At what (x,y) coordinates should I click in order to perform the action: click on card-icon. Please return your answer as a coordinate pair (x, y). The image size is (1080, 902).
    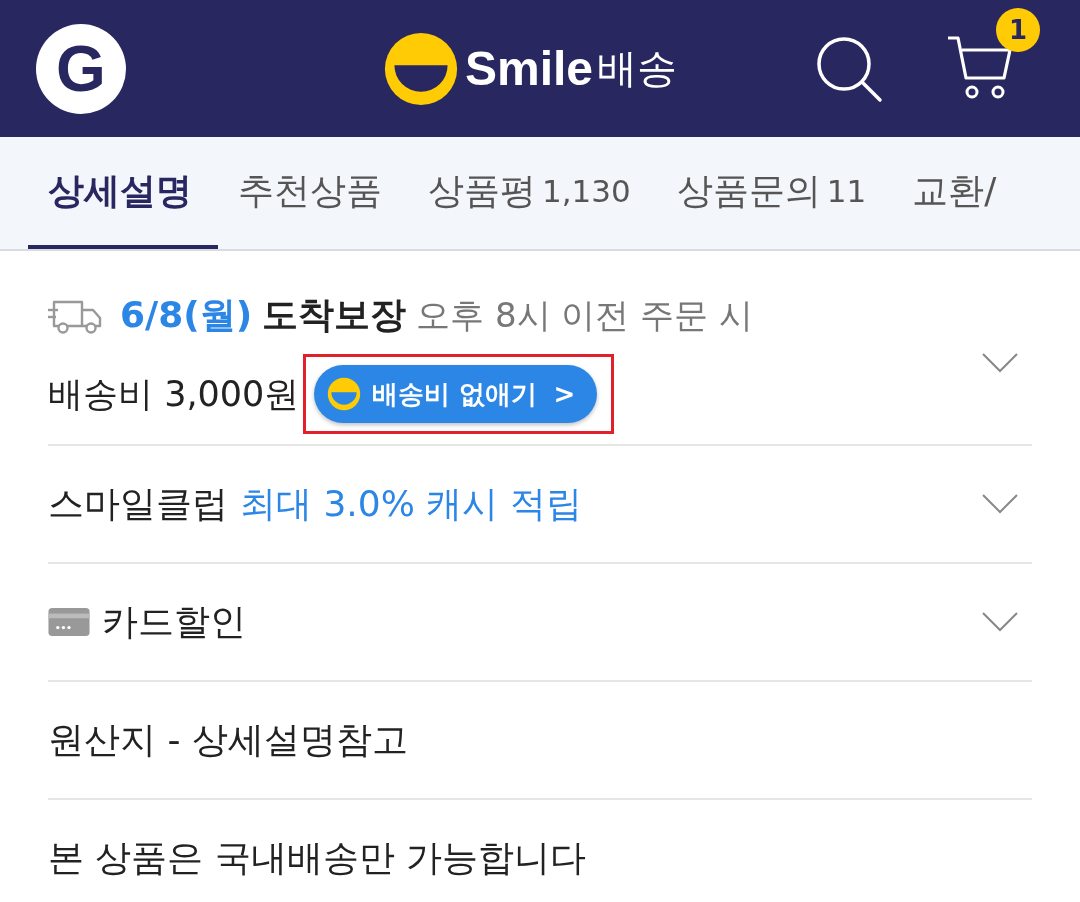
    Looking at the image, I should click on (69, 622).